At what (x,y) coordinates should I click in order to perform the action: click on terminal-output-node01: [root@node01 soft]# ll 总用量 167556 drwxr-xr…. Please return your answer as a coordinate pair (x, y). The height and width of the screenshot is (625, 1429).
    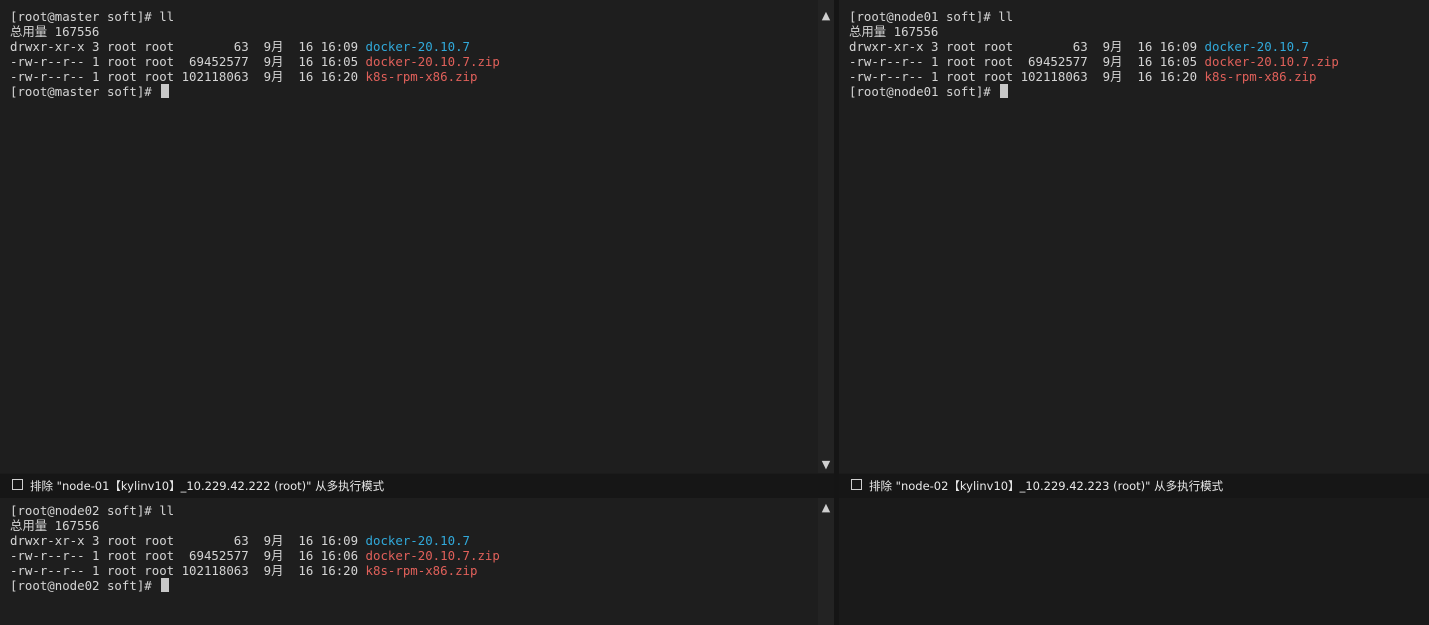
    Looking at the image, I should click on (1094, 54).